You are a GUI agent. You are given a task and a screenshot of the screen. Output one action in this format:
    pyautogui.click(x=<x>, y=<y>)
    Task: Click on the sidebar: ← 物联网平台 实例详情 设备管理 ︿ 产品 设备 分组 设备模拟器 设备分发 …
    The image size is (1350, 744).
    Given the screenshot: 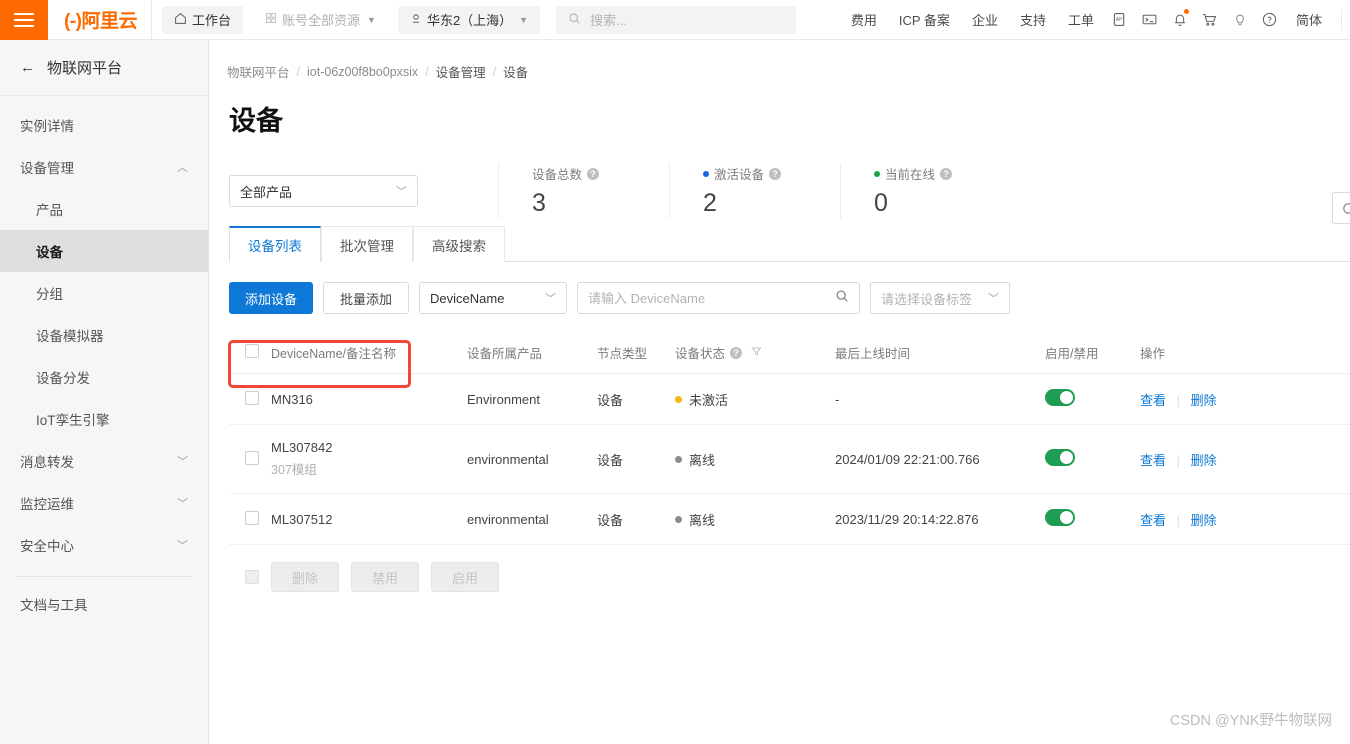 What is the action you would take?
    pyautogui.click(x=104, y=392)
    